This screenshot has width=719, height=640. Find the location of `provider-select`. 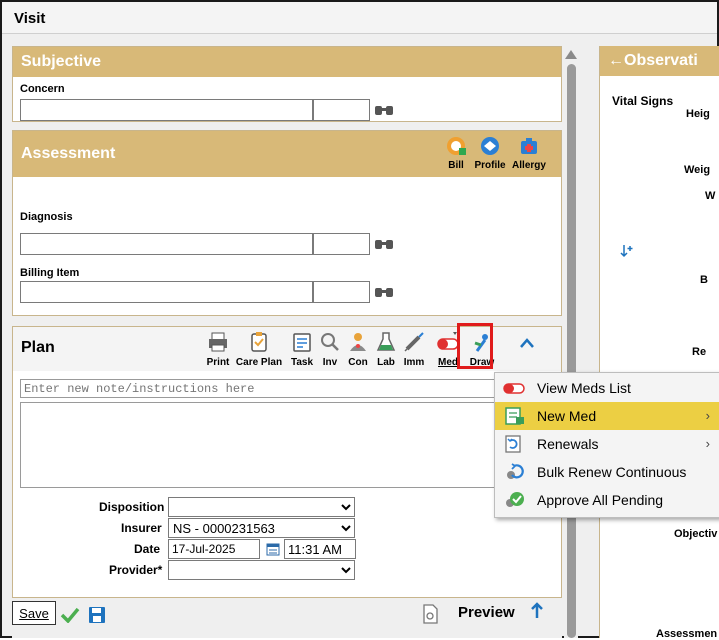

provider-select is located at coordinates (261, 570).